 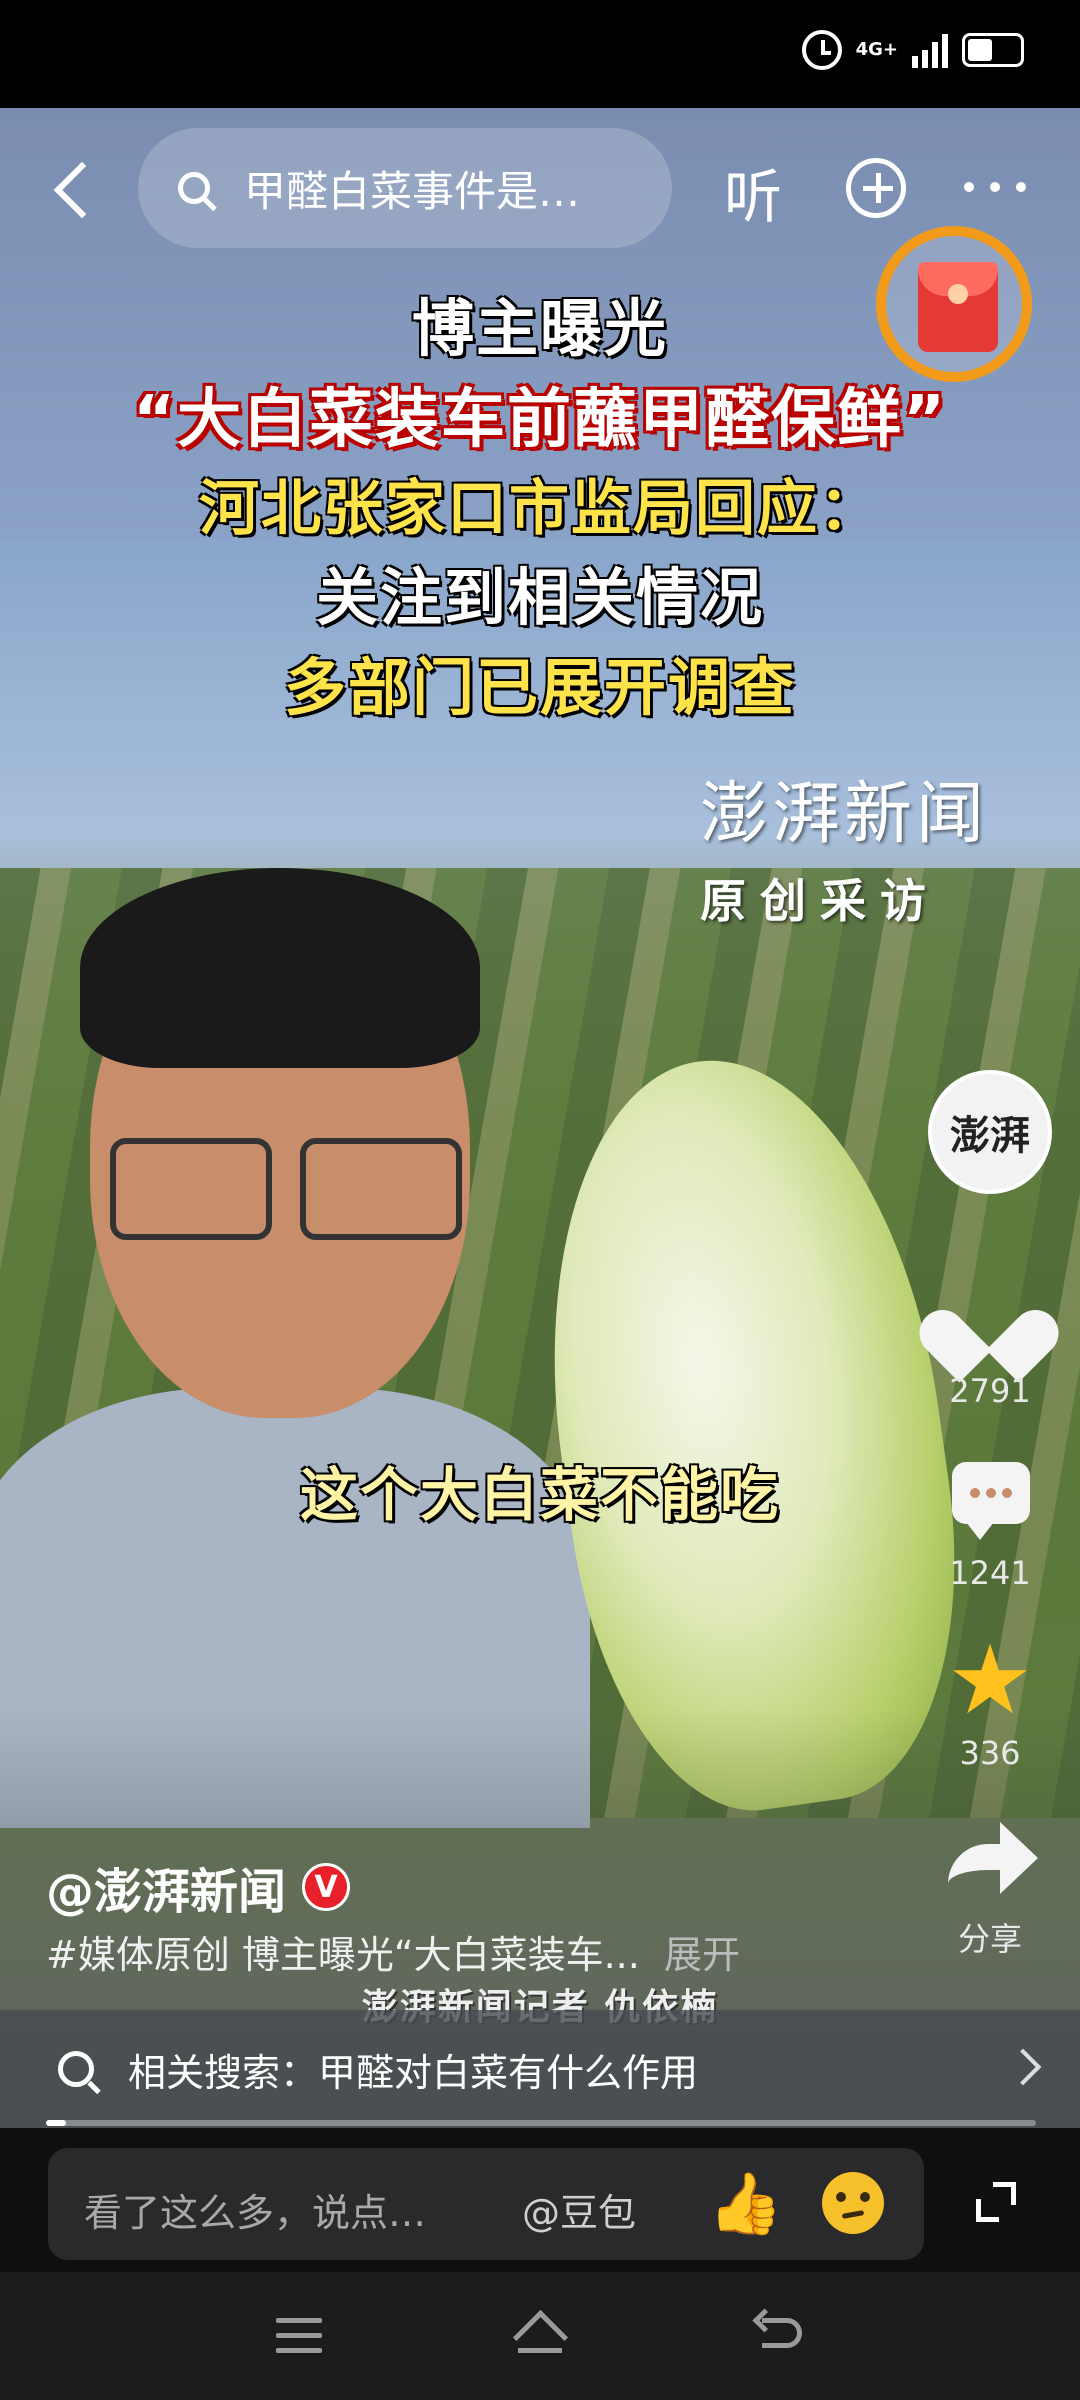 I want to click on search-icon, so click(x=194, y=188).